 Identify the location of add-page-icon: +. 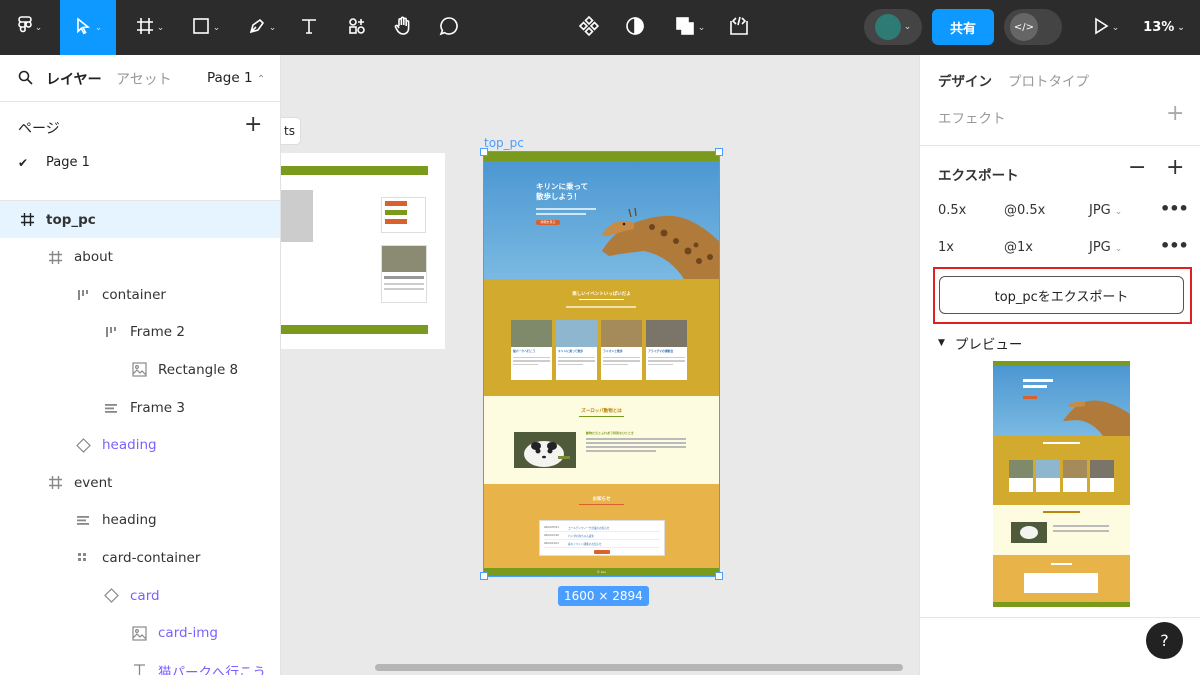
(253, 124).